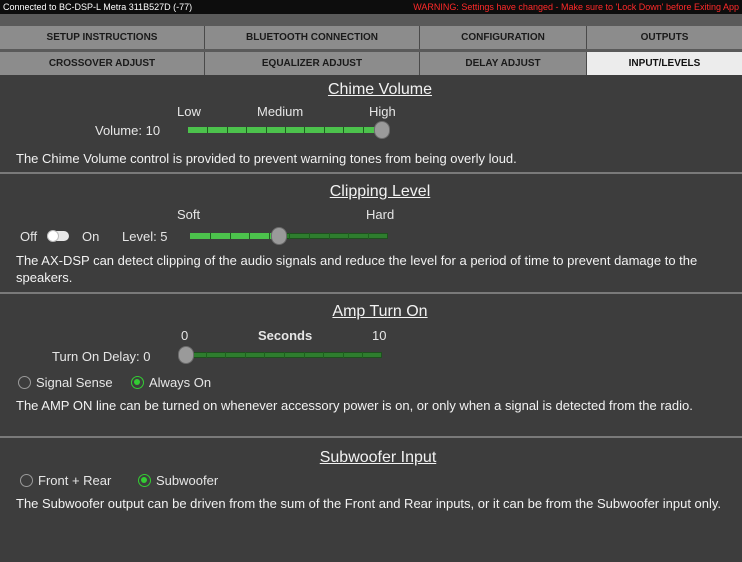  What do you see at coordinates (137, 382) in the screenshot?
I see `always-on-radio` at bounding box center [137, 382].